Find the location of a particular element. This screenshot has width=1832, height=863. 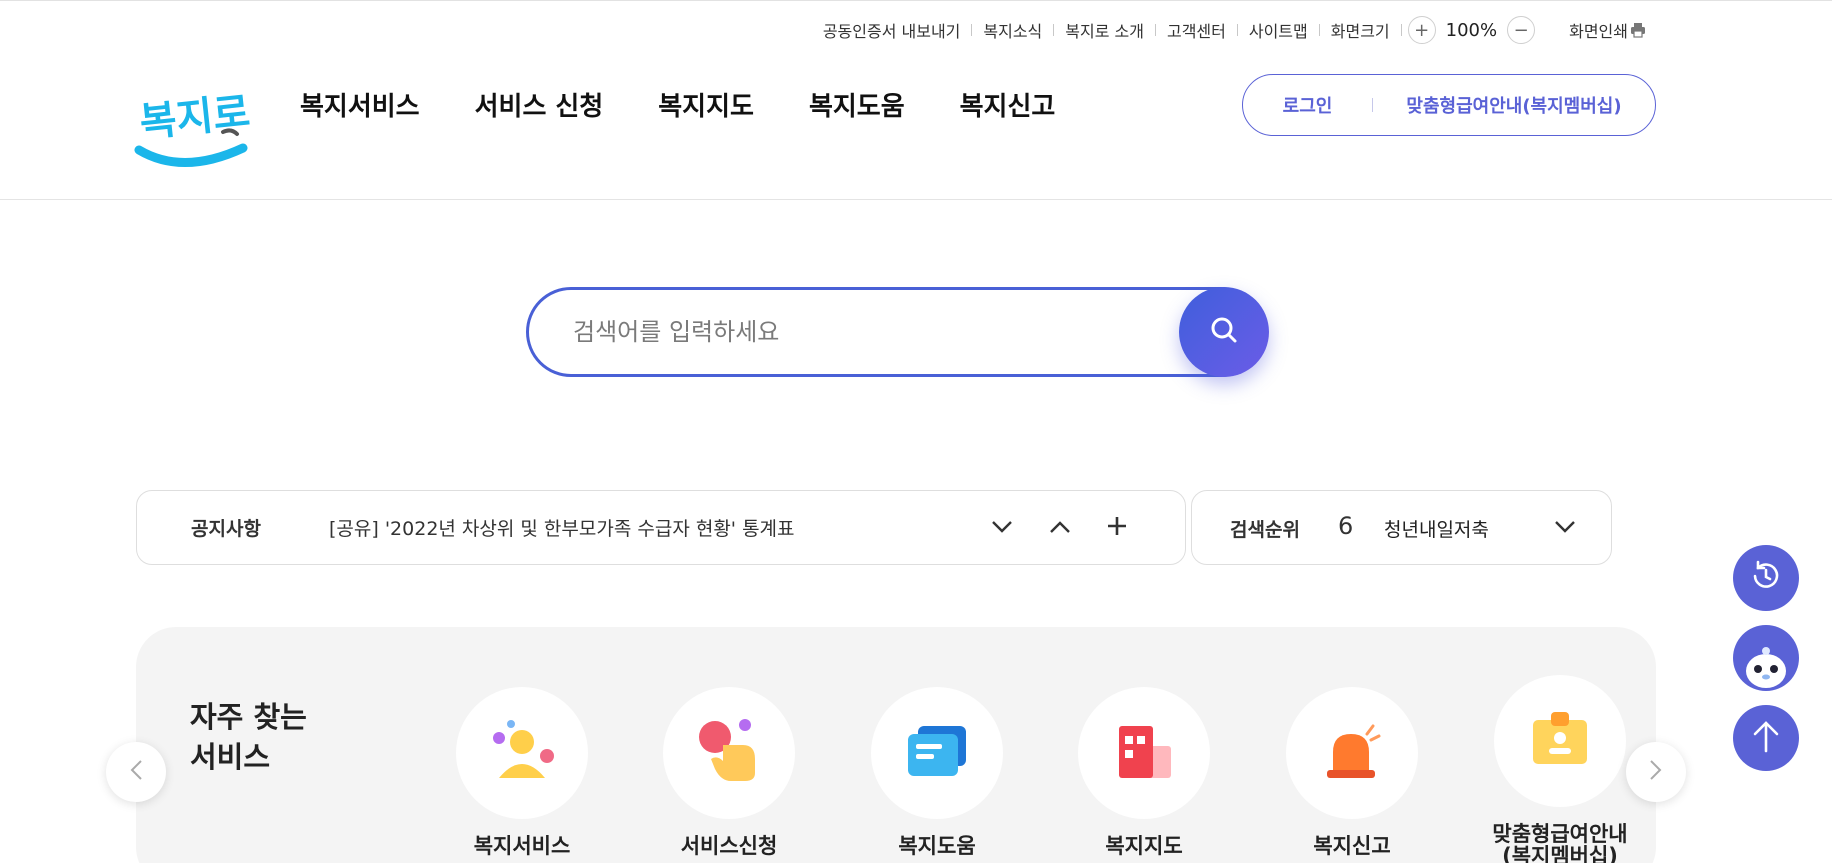

notice-more-button is located at coordinates (1117, 528).